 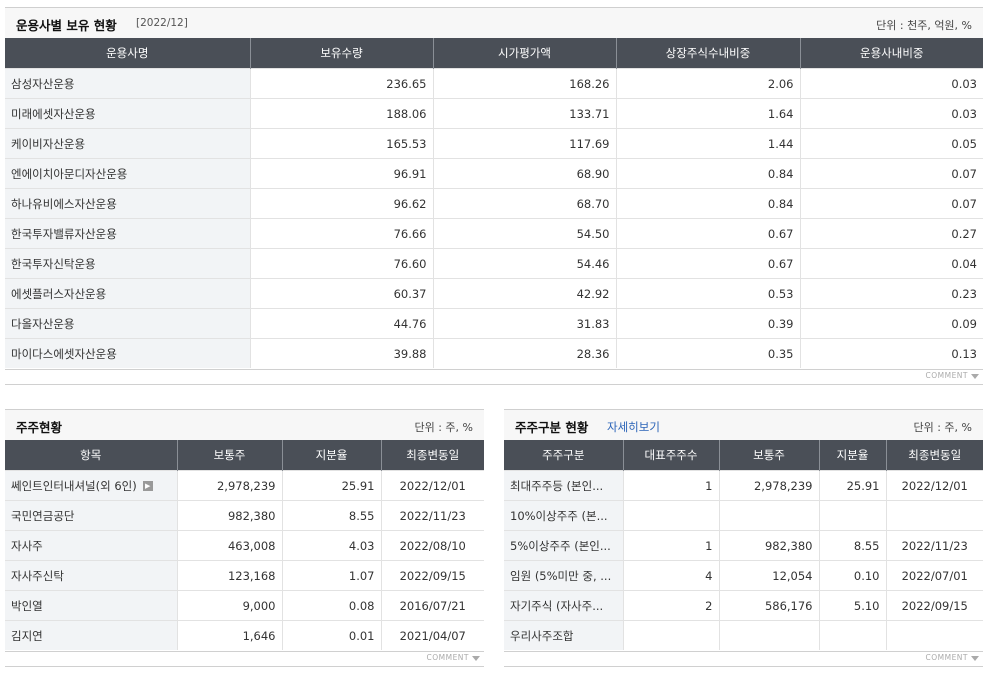 I want to click on row-label-cell: 박인열, so click(x=91, y=605).